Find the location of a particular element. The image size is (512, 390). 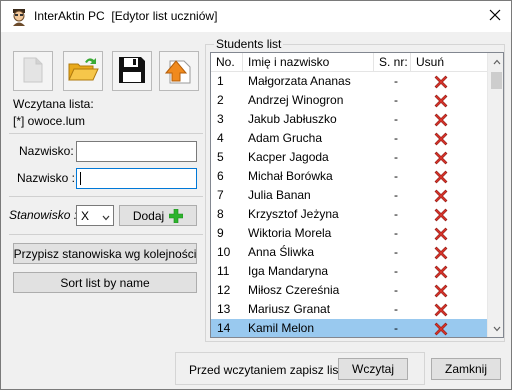

window-title: InterAktin PC [Edytor list uczniów] is located at coordinates (126, 16).